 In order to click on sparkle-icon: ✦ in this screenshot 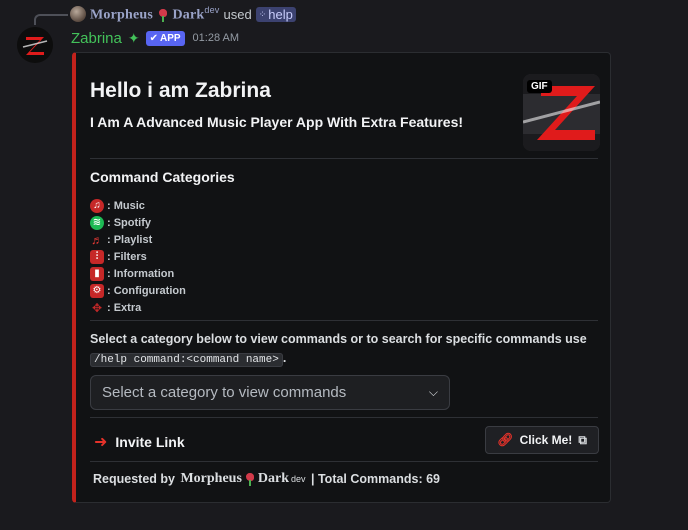, I will do `click(133, 37)`.